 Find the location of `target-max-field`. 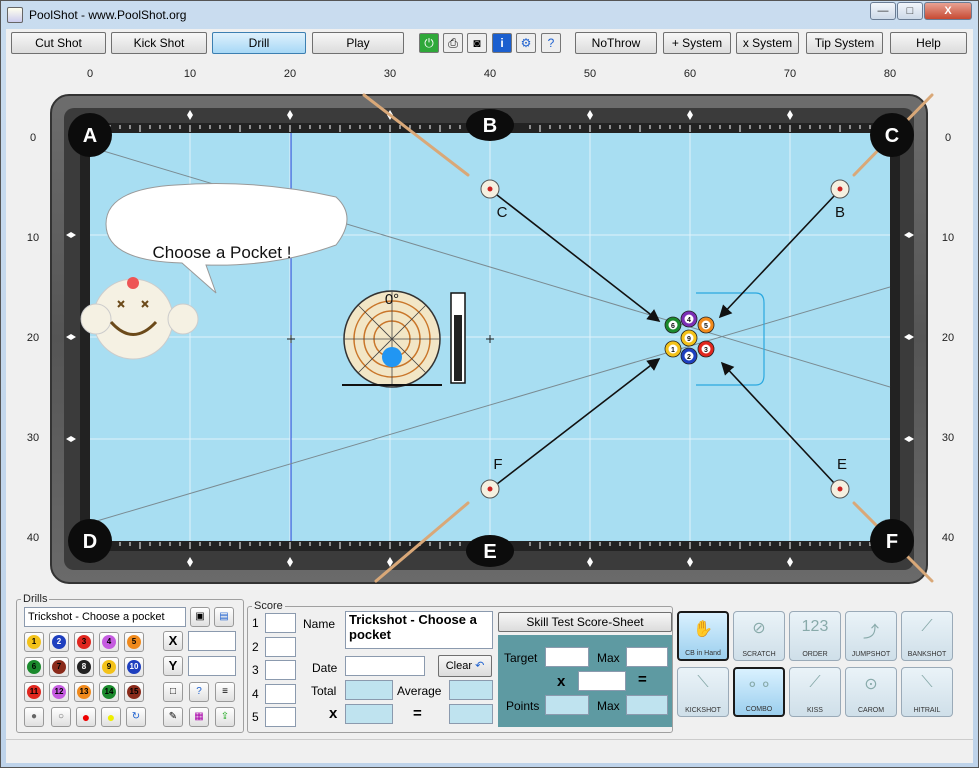

target-max-field is located at coordinates (647, 657).